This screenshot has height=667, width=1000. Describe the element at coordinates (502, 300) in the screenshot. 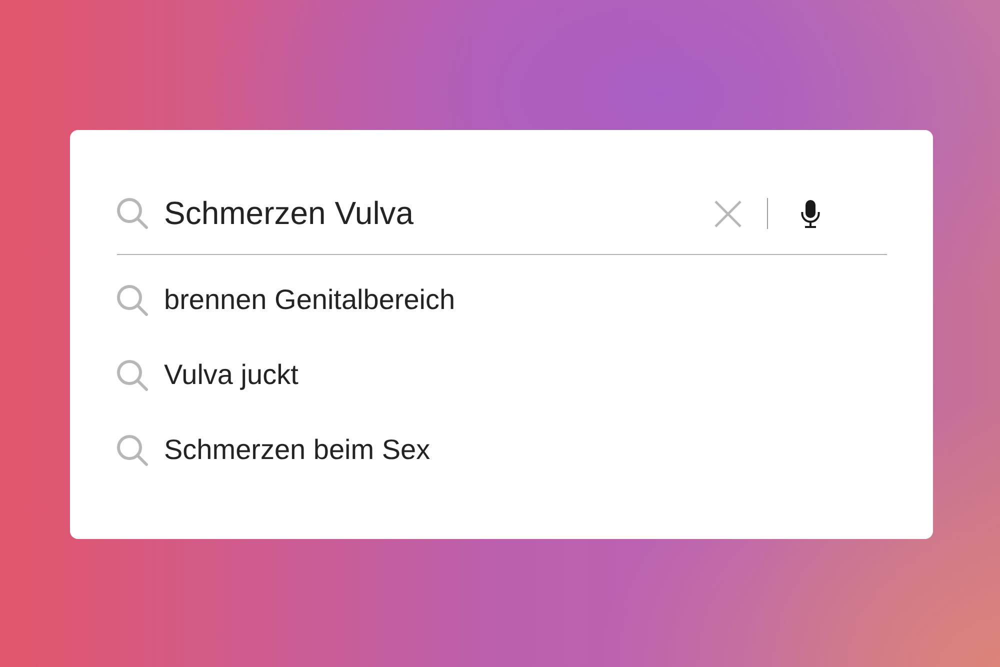

I see `suggestion-item: brennen Genitalbereich` at that location.